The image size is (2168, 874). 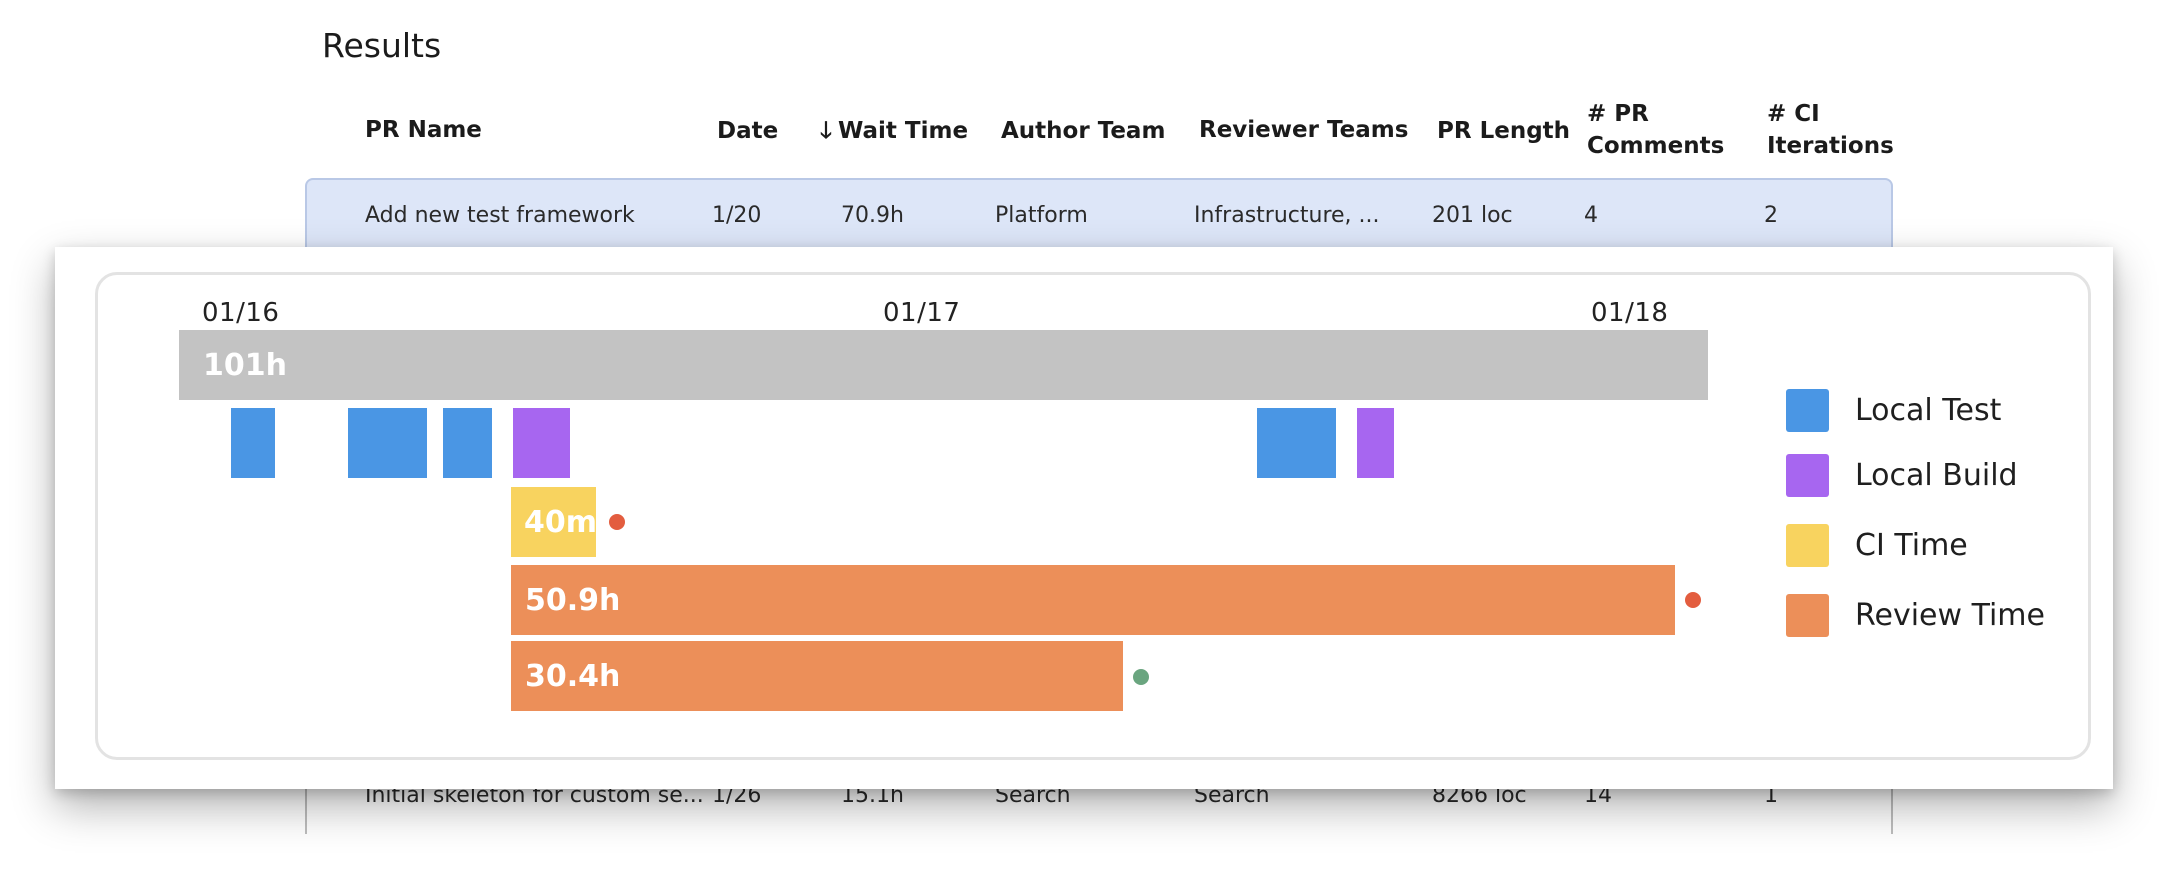 What do you see at coordinates (1503, 131) in the screenshot?
I see `header-pr-length: PR Length` at bounding box center [1503, 131].